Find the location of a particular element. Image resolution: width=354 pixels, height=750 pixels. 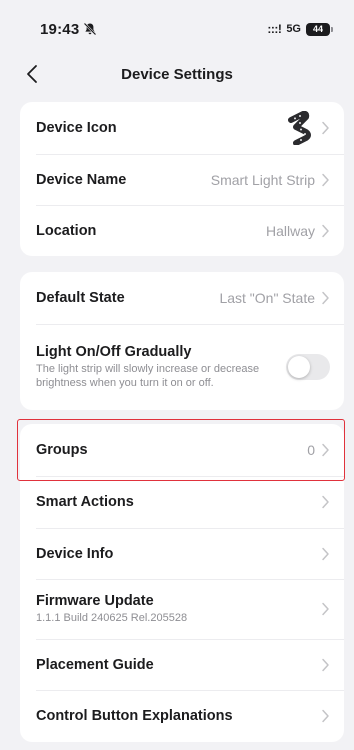

control-button-row: Control Button Explanations is located at coordinates (182, 716).